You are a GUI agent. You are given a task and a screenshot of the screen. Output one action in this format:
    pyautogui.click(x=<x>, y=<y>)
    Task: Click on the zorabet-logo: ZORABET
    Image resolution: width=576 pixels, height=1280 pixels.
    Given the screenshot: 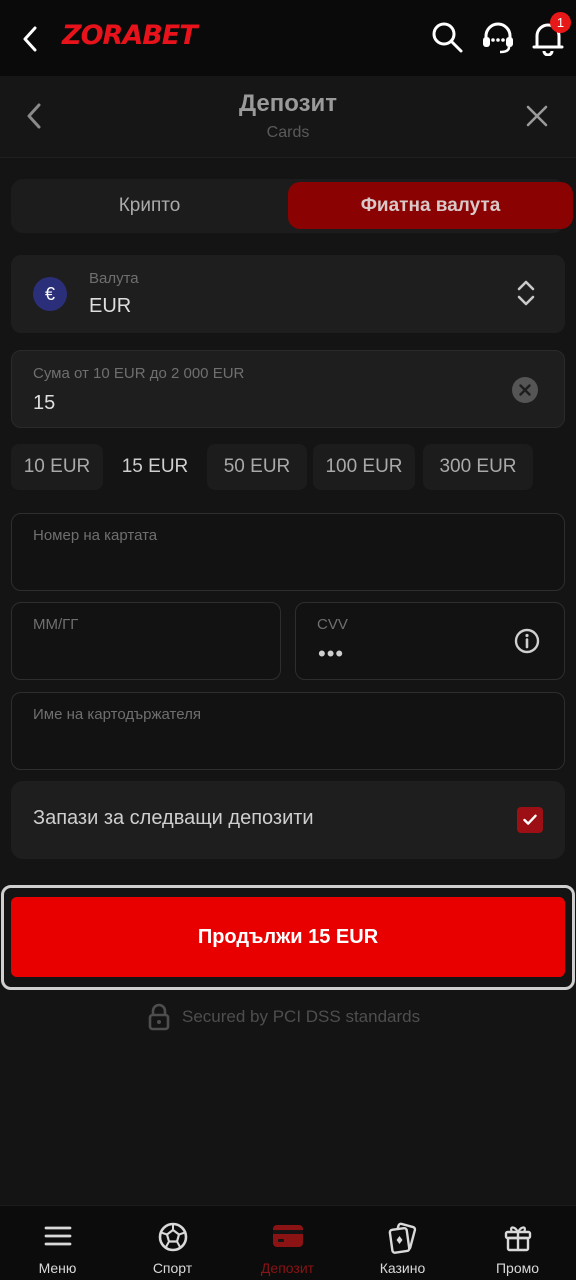 What is the action you would take?
    pyautogui.click(x=130, y=35)
    